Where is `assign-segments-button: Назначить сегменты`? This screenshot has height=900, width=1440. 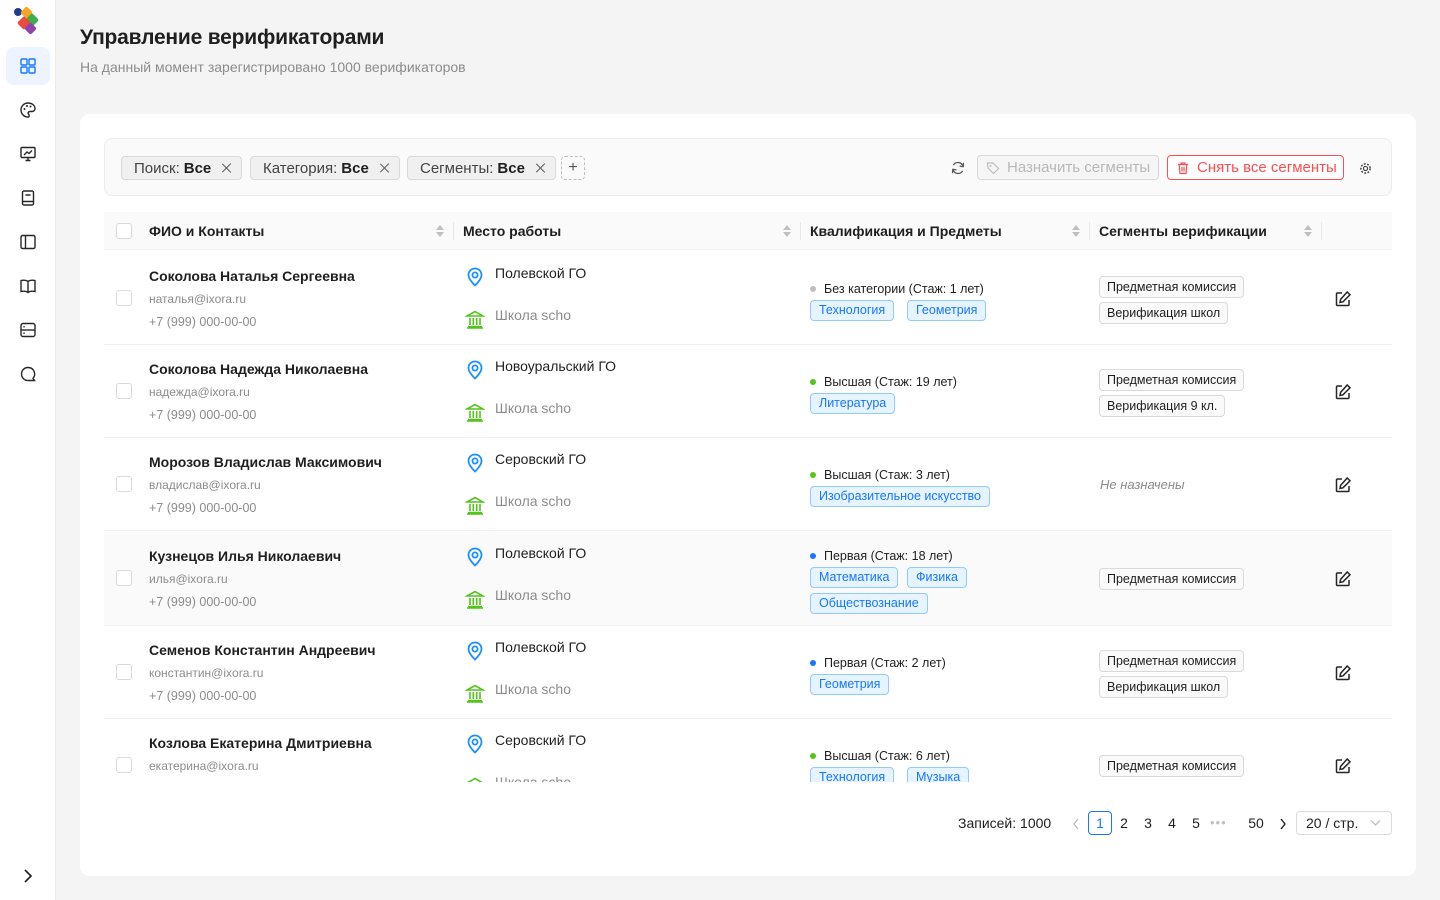
assign-segments-button: Назначить сегменты is located at coordinates (1068, 167).